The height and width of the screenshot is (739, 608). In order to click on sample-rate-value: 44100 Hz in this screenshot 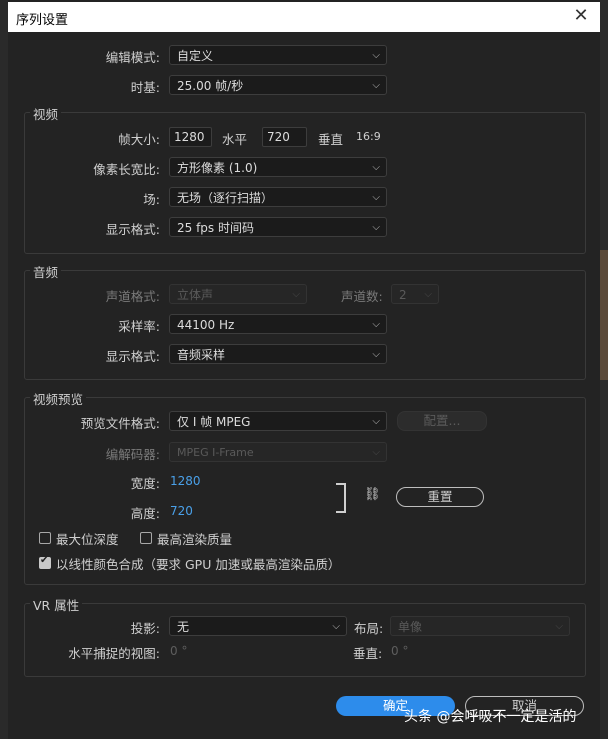, I will do `click(206, 325)`.